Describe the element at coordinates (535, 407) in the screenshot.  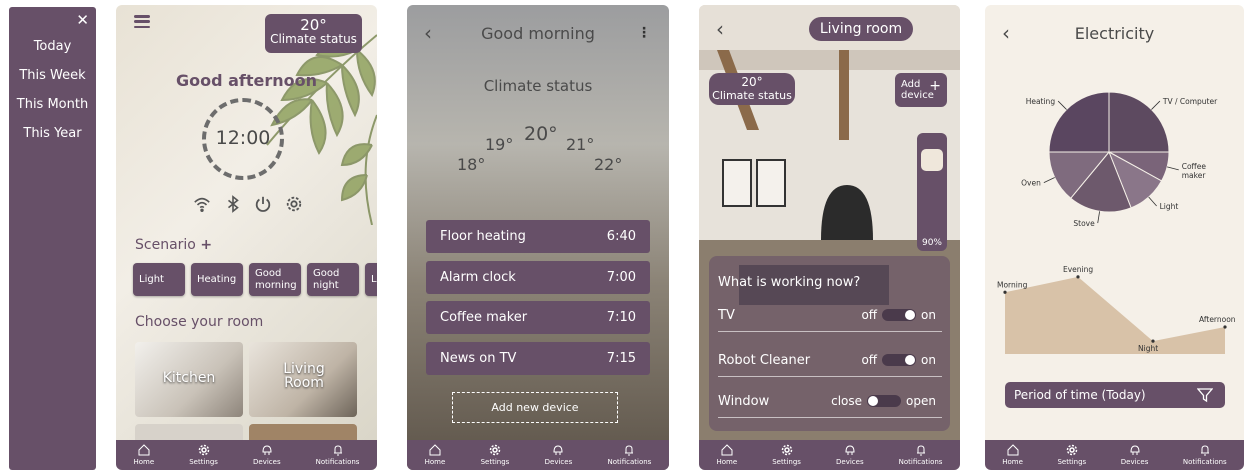
I see `add-new-device-button: Add new device` at that location.